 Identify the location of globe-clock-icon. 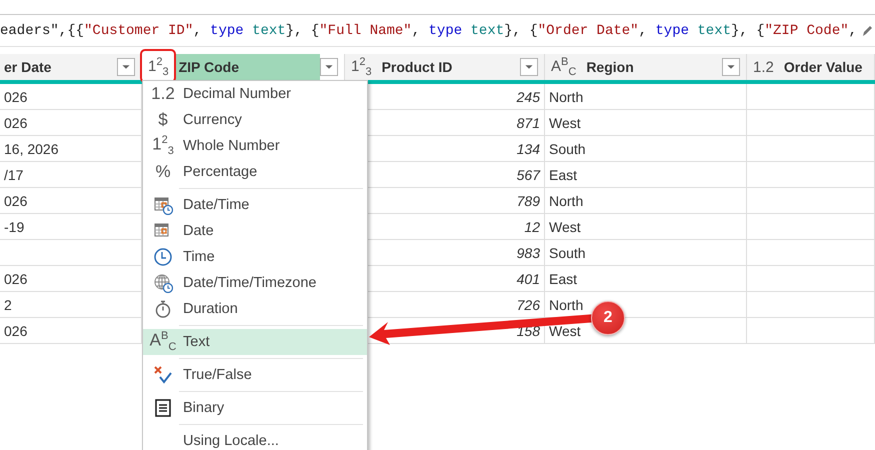
(163, 283).